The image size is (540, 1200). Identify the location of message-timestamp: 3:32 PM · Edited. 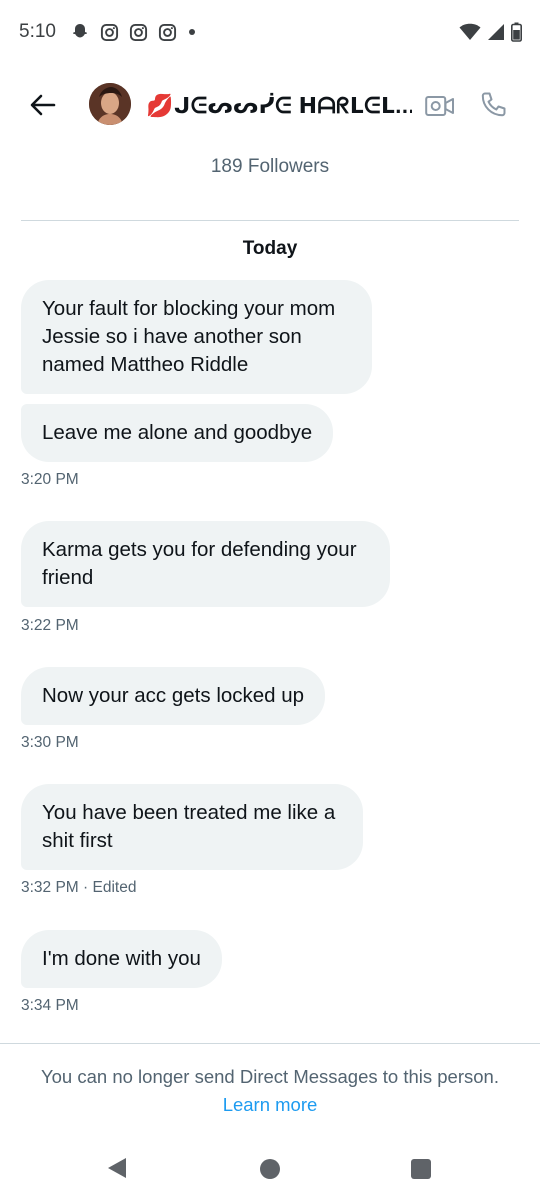
(79, 887).